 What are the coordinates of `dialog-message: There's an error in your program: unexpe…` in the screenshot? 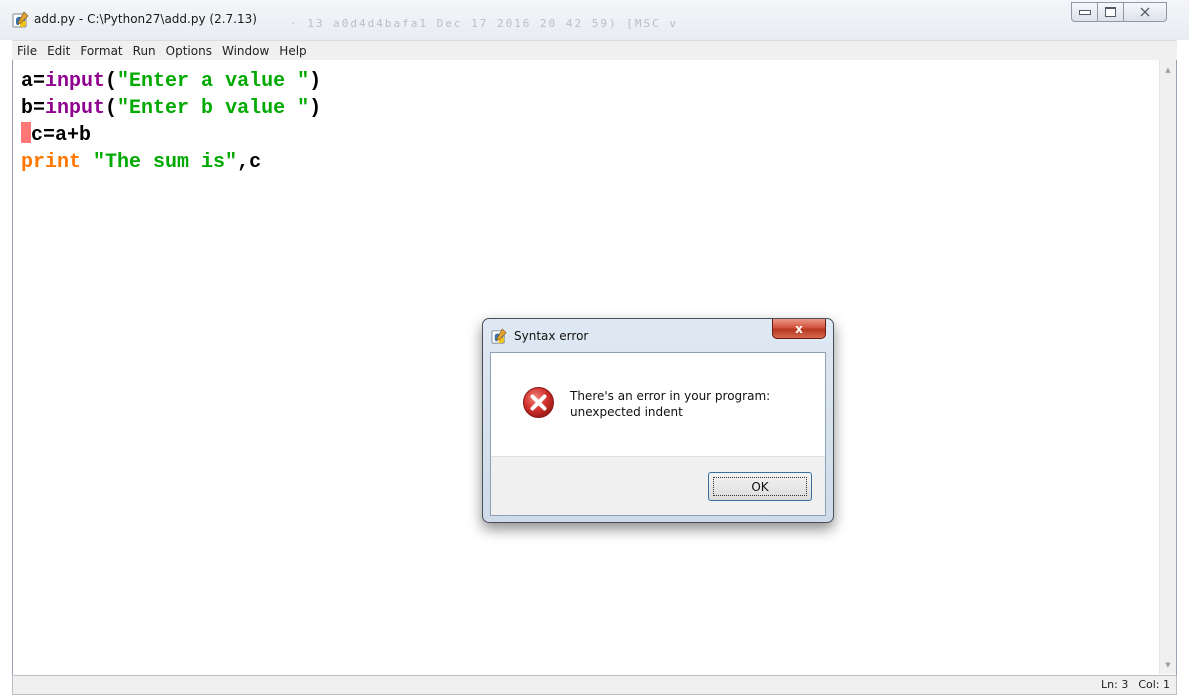 It's located at (690, 404).